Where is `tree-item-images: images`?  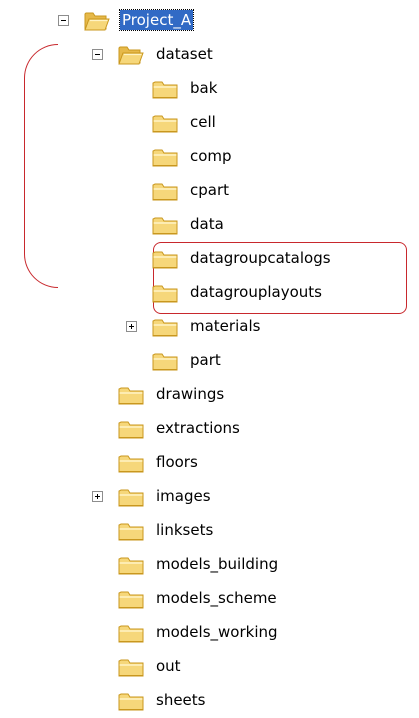 tree-item-images: images is located at coordinates (209, 497).